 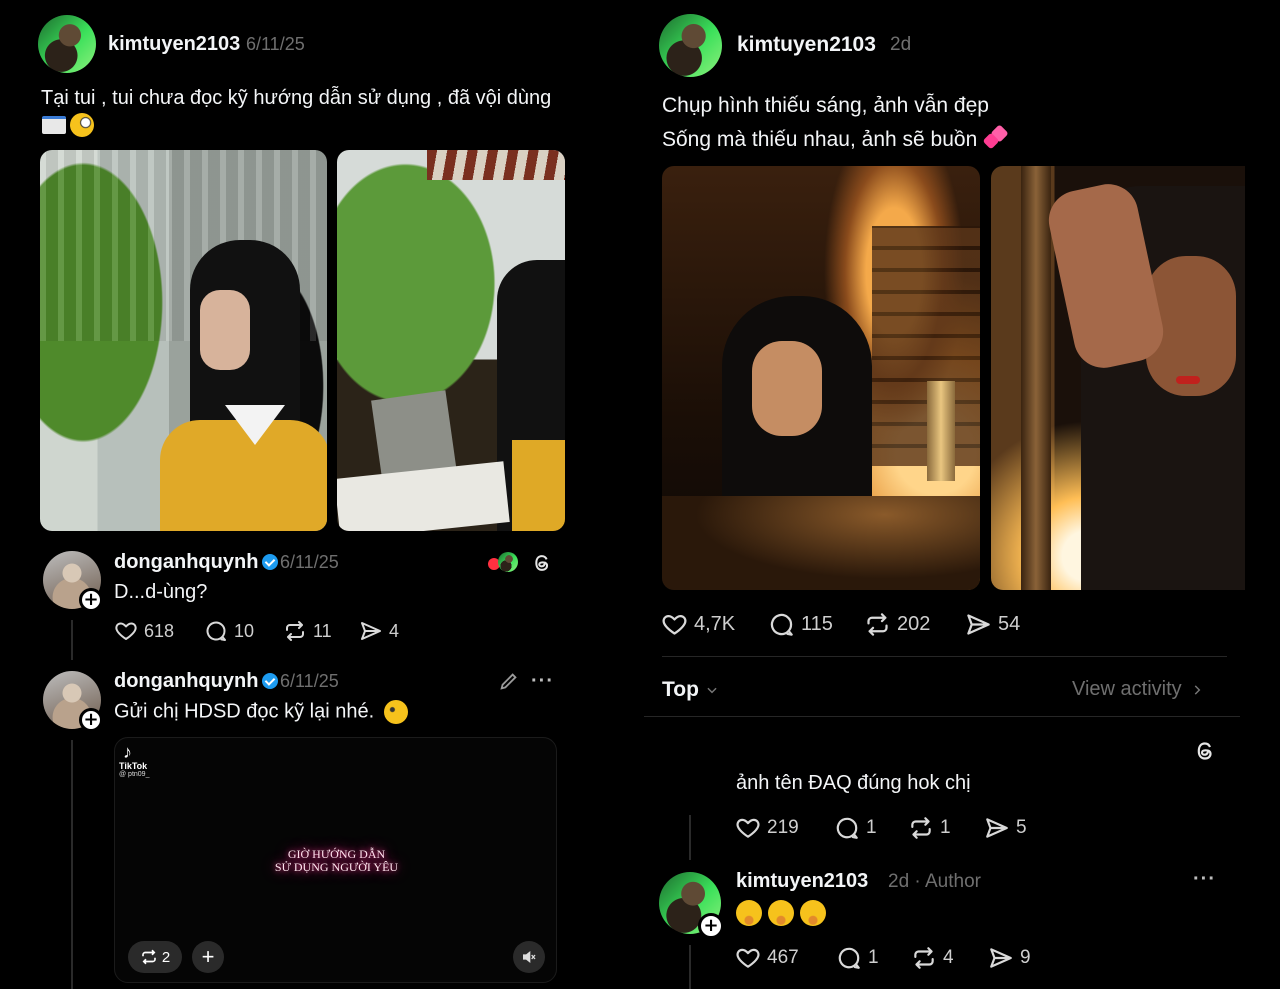 I want to click on repost-button: 11, so click(x=307, y=631).